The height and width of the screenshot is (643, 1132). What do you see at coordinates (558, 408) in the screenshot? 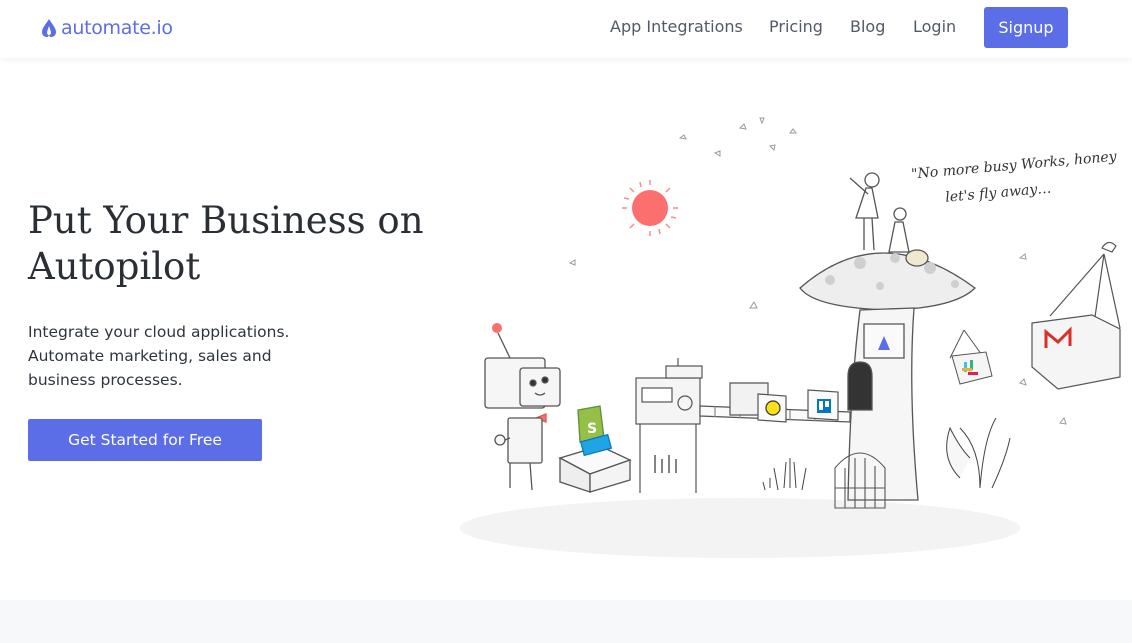
I see `robot-illustration: S` at bounding box center [558, 408].